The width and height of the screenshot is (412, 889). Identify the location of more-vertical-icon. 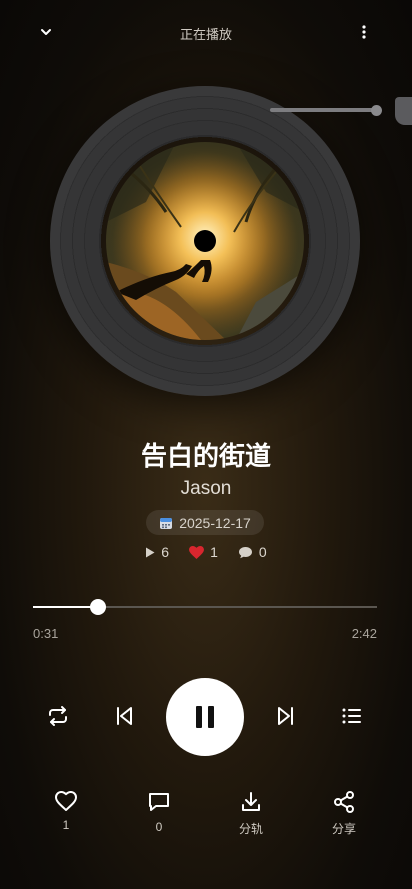
(364, 32).